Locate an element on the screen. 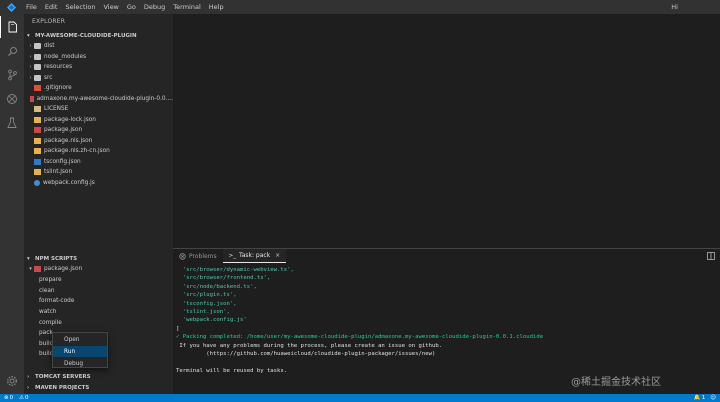 Image resolution: width=720 pixels, height=402 pixels. tab-problems: Problems is located at coordinates (198, 256).